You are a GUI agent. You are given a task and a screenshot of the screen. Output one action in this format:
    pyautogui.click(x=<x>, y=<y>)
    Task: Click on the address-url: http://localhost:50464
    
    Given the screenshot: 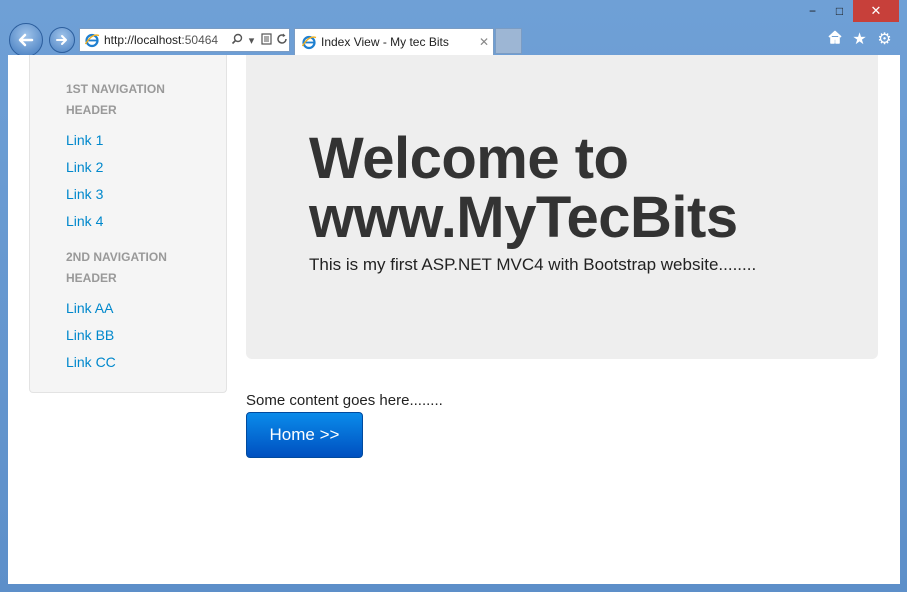 What is the action you would take?
    pyautogui.click(x=166, y=40)
    